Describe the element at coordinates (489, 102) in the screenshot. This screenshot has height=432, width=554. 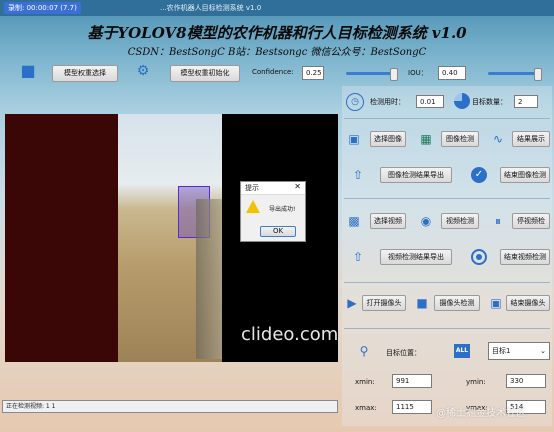
I see `count-label: 目标数量：` at that location.